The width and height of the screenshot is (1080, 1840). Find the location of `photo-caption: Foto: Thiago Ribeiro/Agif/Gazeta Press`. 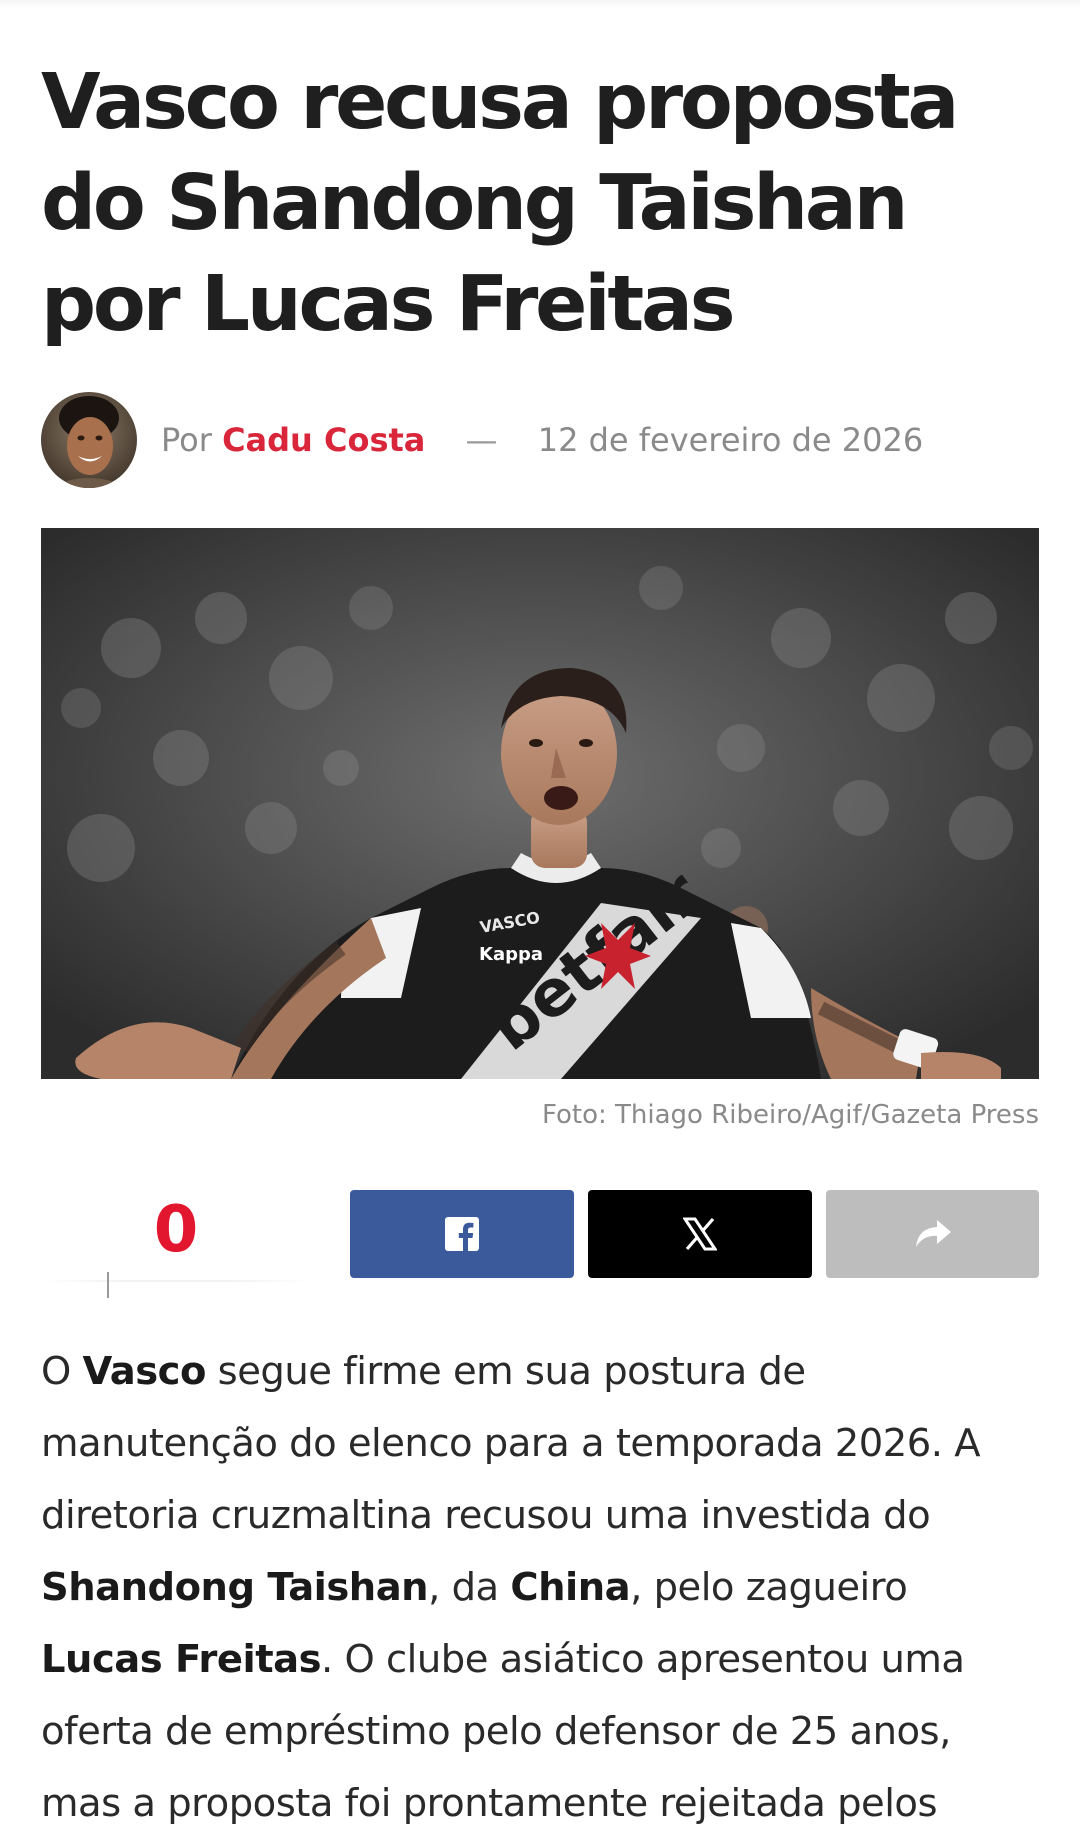

photo-caption: Foto: Thiago Ribeiro/Agif/Gazeta Press is located at coordinates (790, 1115).